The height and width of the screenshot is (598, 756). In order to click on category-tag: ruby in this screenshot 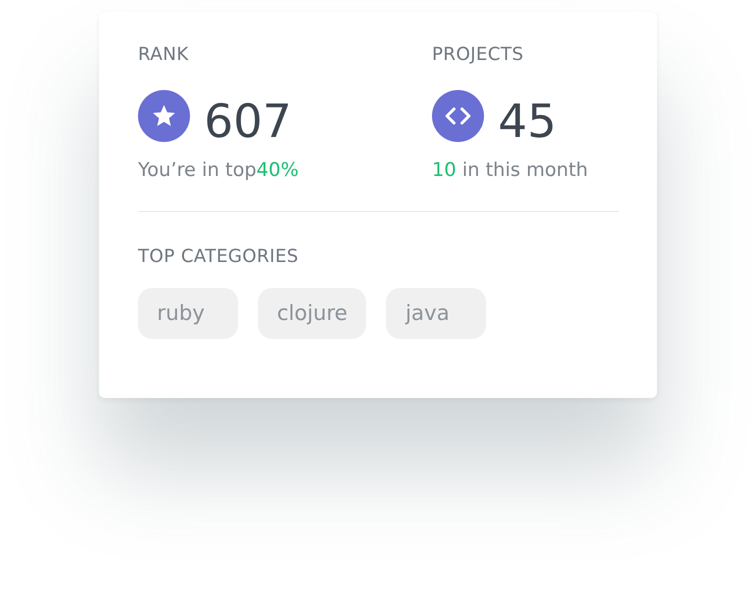, I will do `click(188, 313)`.